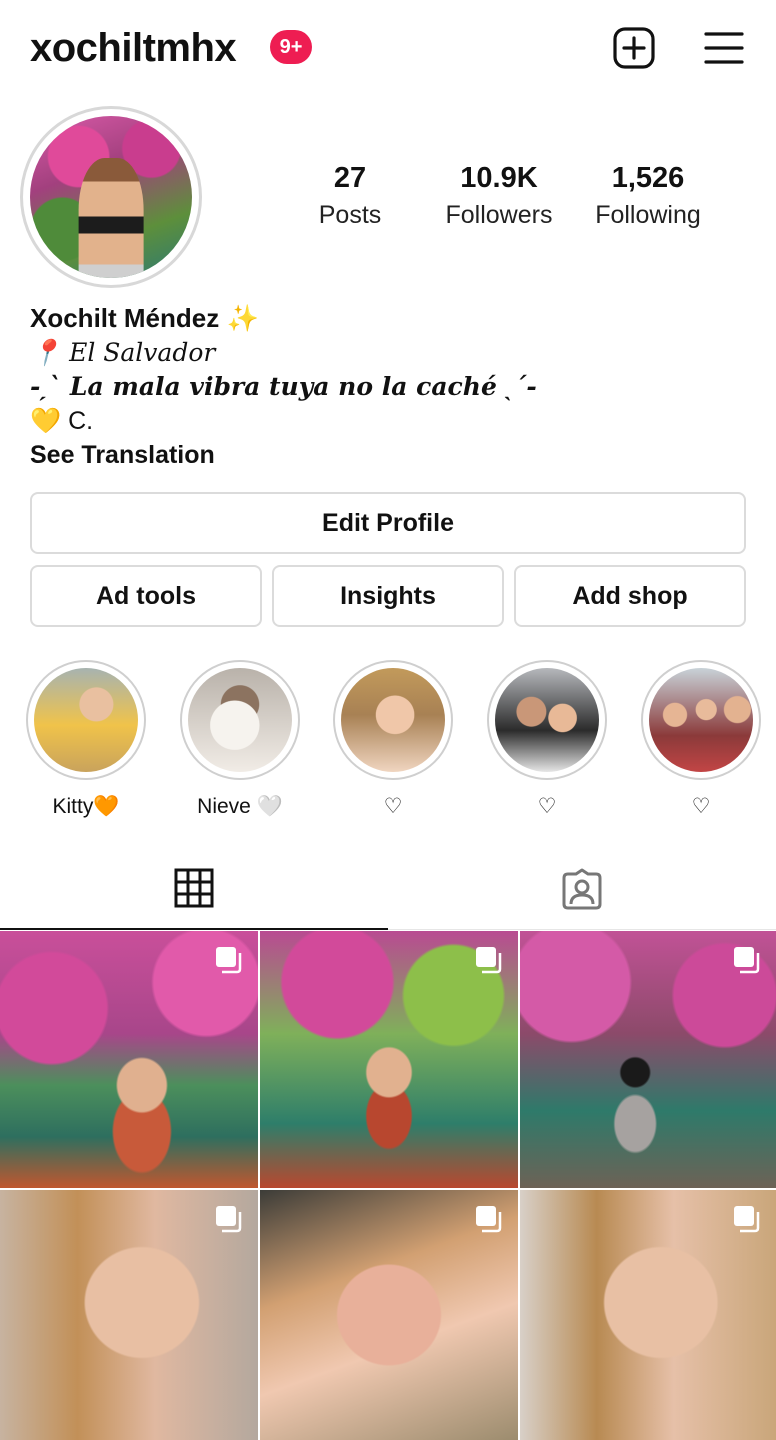 The image size is (776, 1440). I want to click on hamburger-menu-icon, so click(724, 48).